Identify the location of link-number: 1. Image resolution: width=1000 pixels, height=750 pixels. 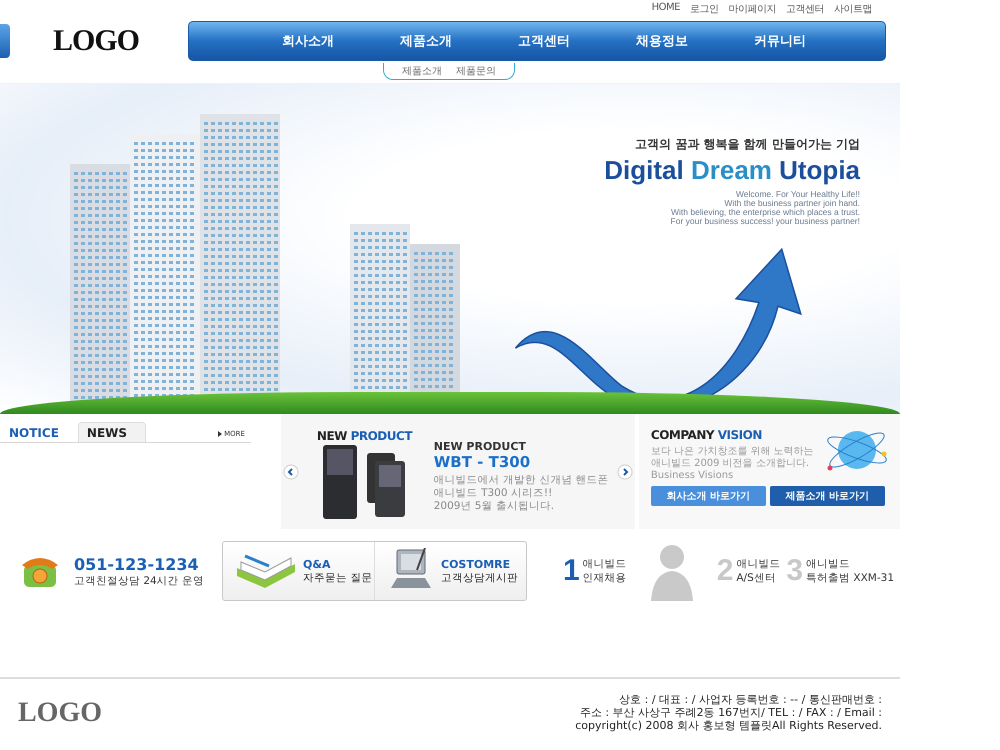
(571, 571).